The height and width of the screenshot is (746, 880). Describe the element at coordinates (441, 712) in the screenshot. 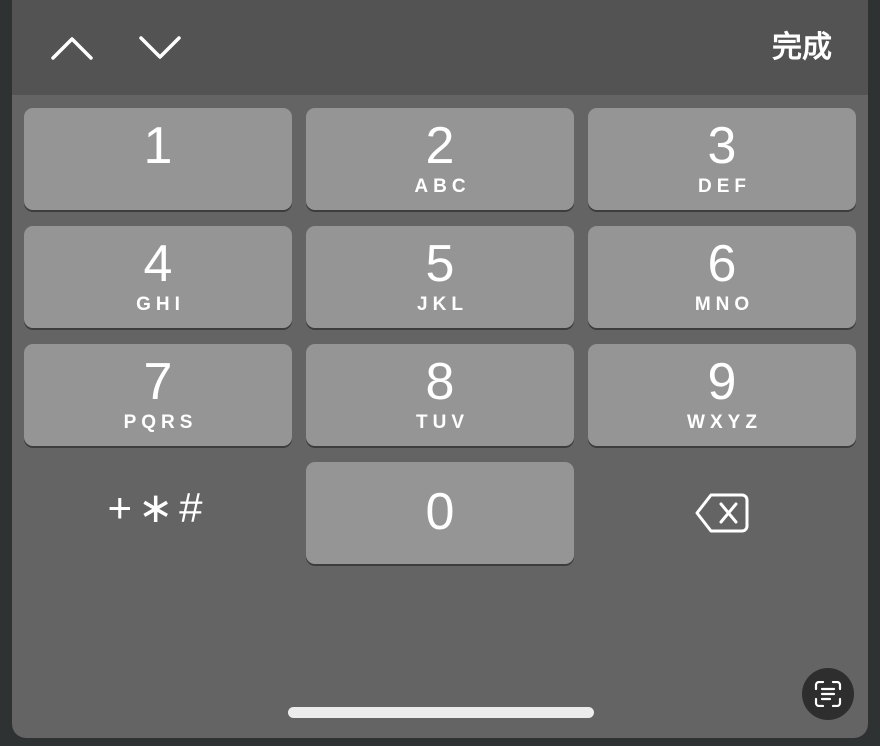

I see `home-indicator` at that location.